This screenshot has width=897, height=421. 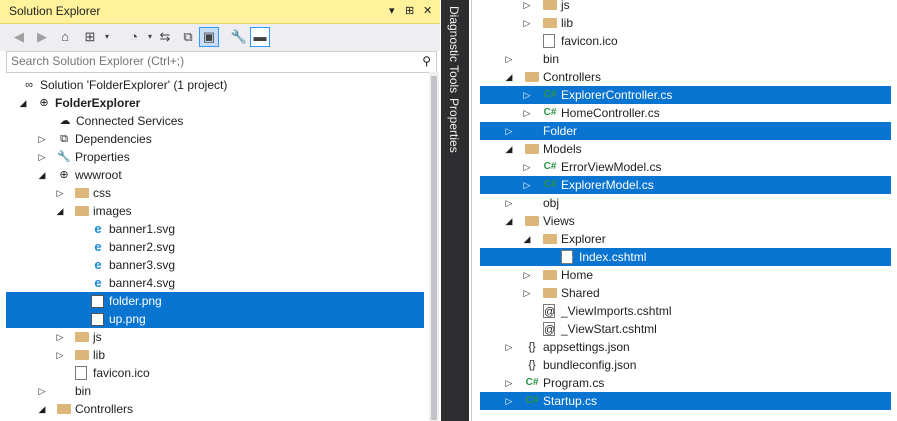 I want to click on scrollbar-thumb, so click(x=434, y=248).